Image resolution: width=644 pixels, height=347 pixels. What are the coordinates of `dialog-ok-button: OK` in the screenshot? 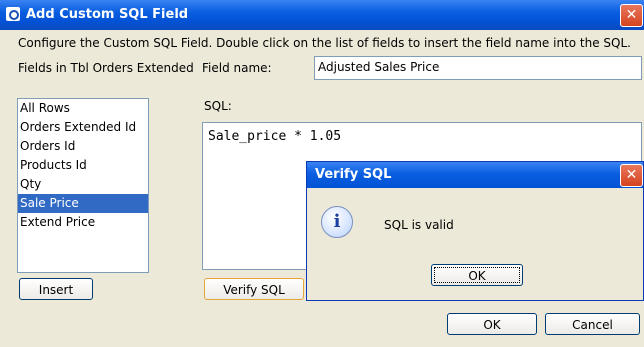 It's located at (477, 275).